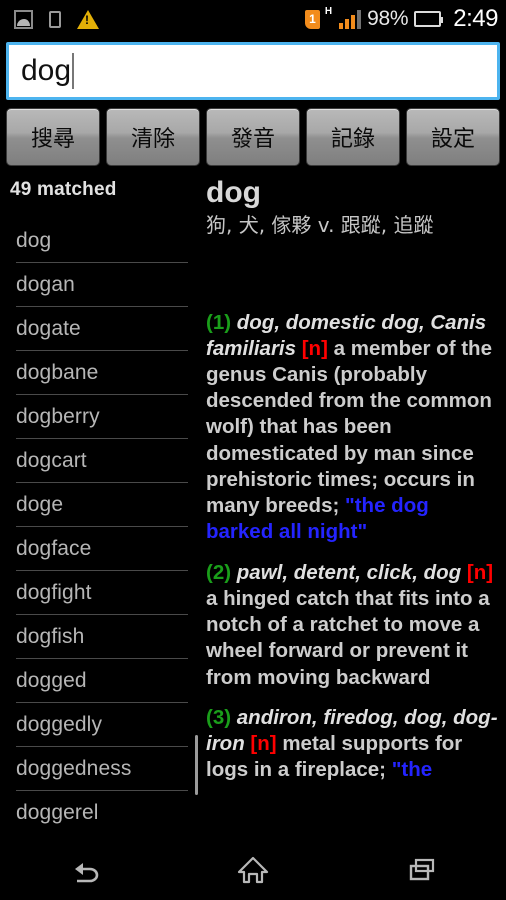  Describe the element at coordinates (51, 680) in the screenshot. I see `list-item-label: dogged` at that location.